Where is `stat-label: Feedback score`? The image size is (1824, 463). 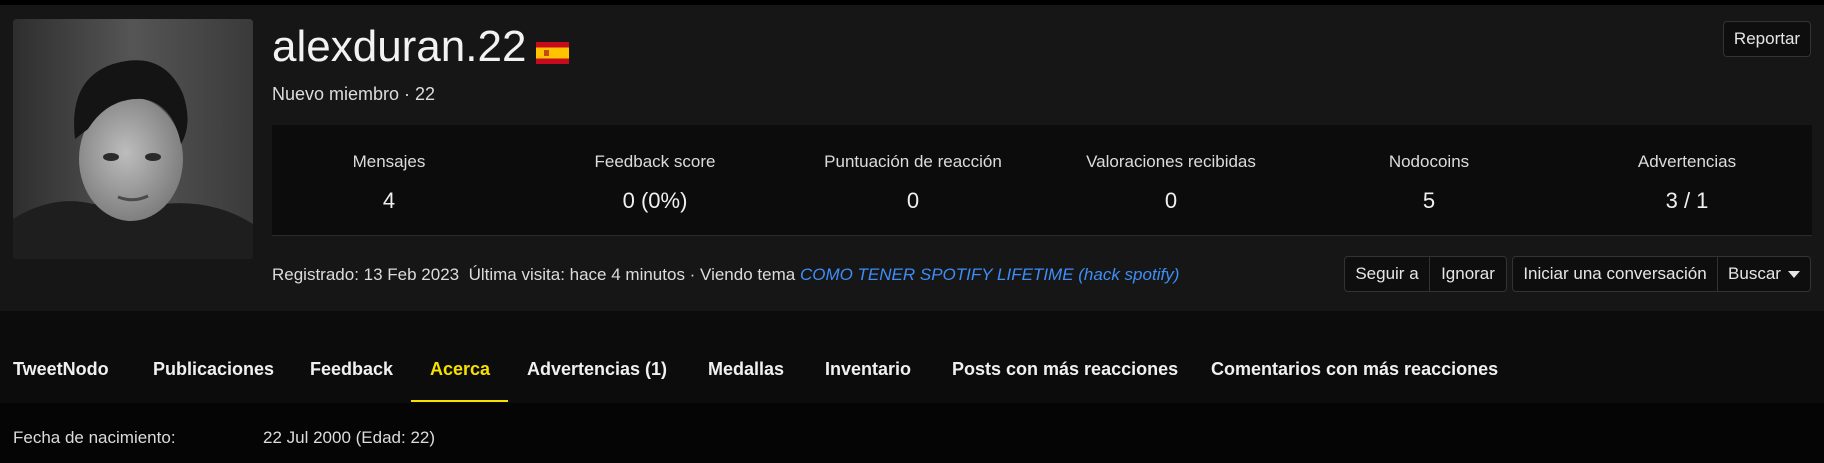 stat-label: Feedback score is located at coordinates (655, 161).